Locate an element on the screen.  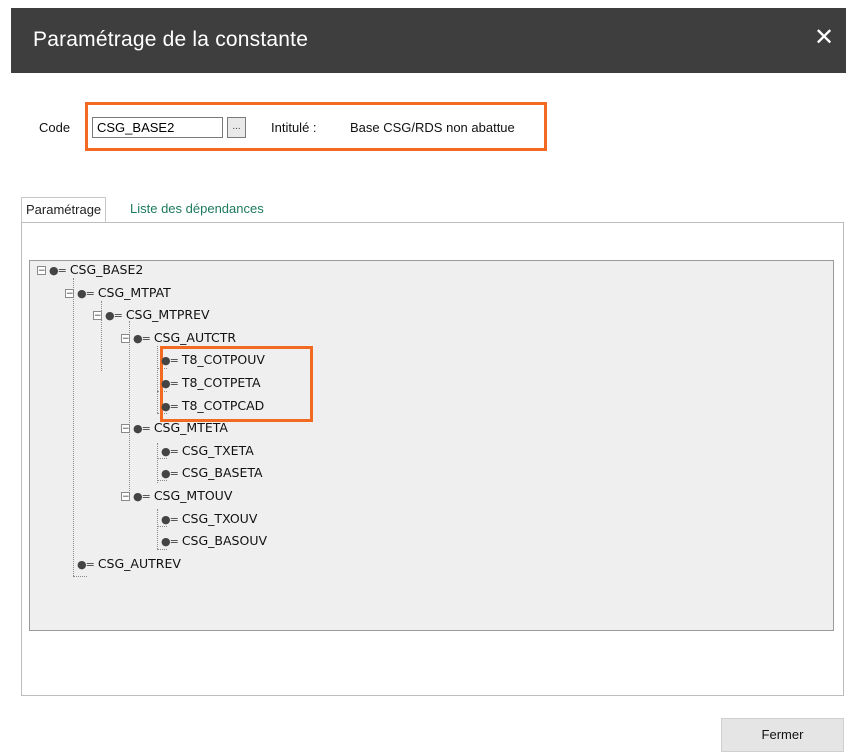
tree-node-label: CSG_MTPREV is located at coordinates (167, 315).